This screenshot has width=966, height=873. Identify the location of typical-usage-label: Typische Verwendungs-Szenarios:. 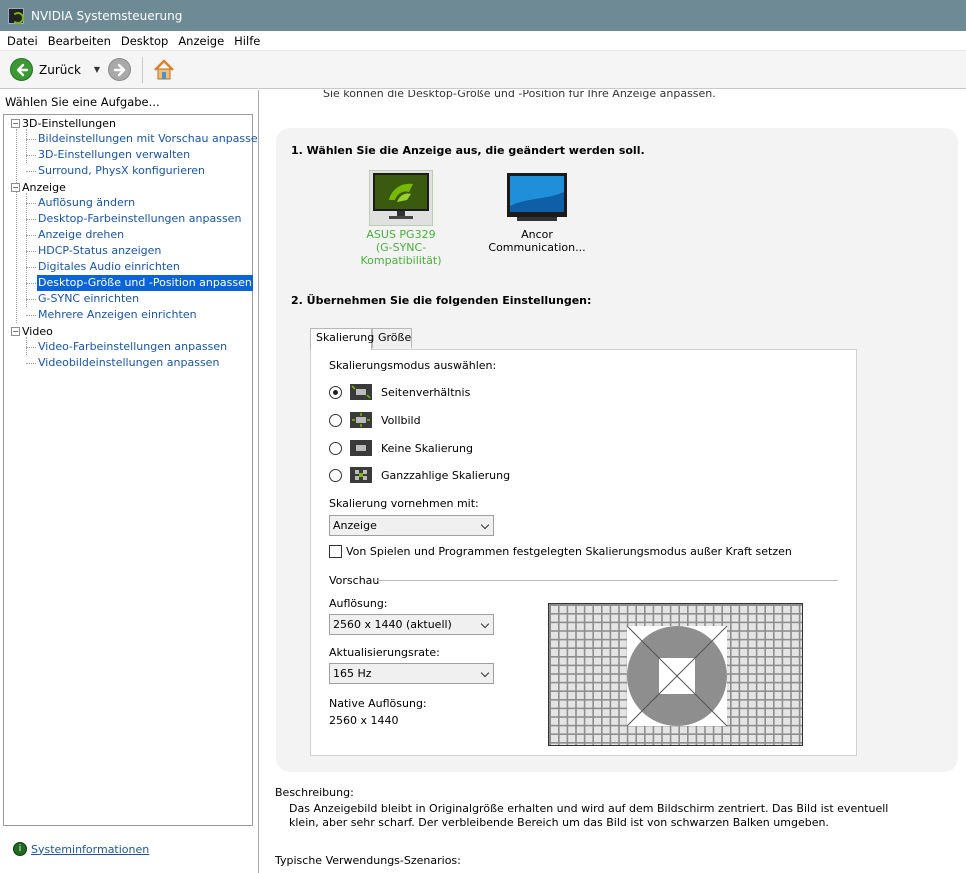
(368, 860).